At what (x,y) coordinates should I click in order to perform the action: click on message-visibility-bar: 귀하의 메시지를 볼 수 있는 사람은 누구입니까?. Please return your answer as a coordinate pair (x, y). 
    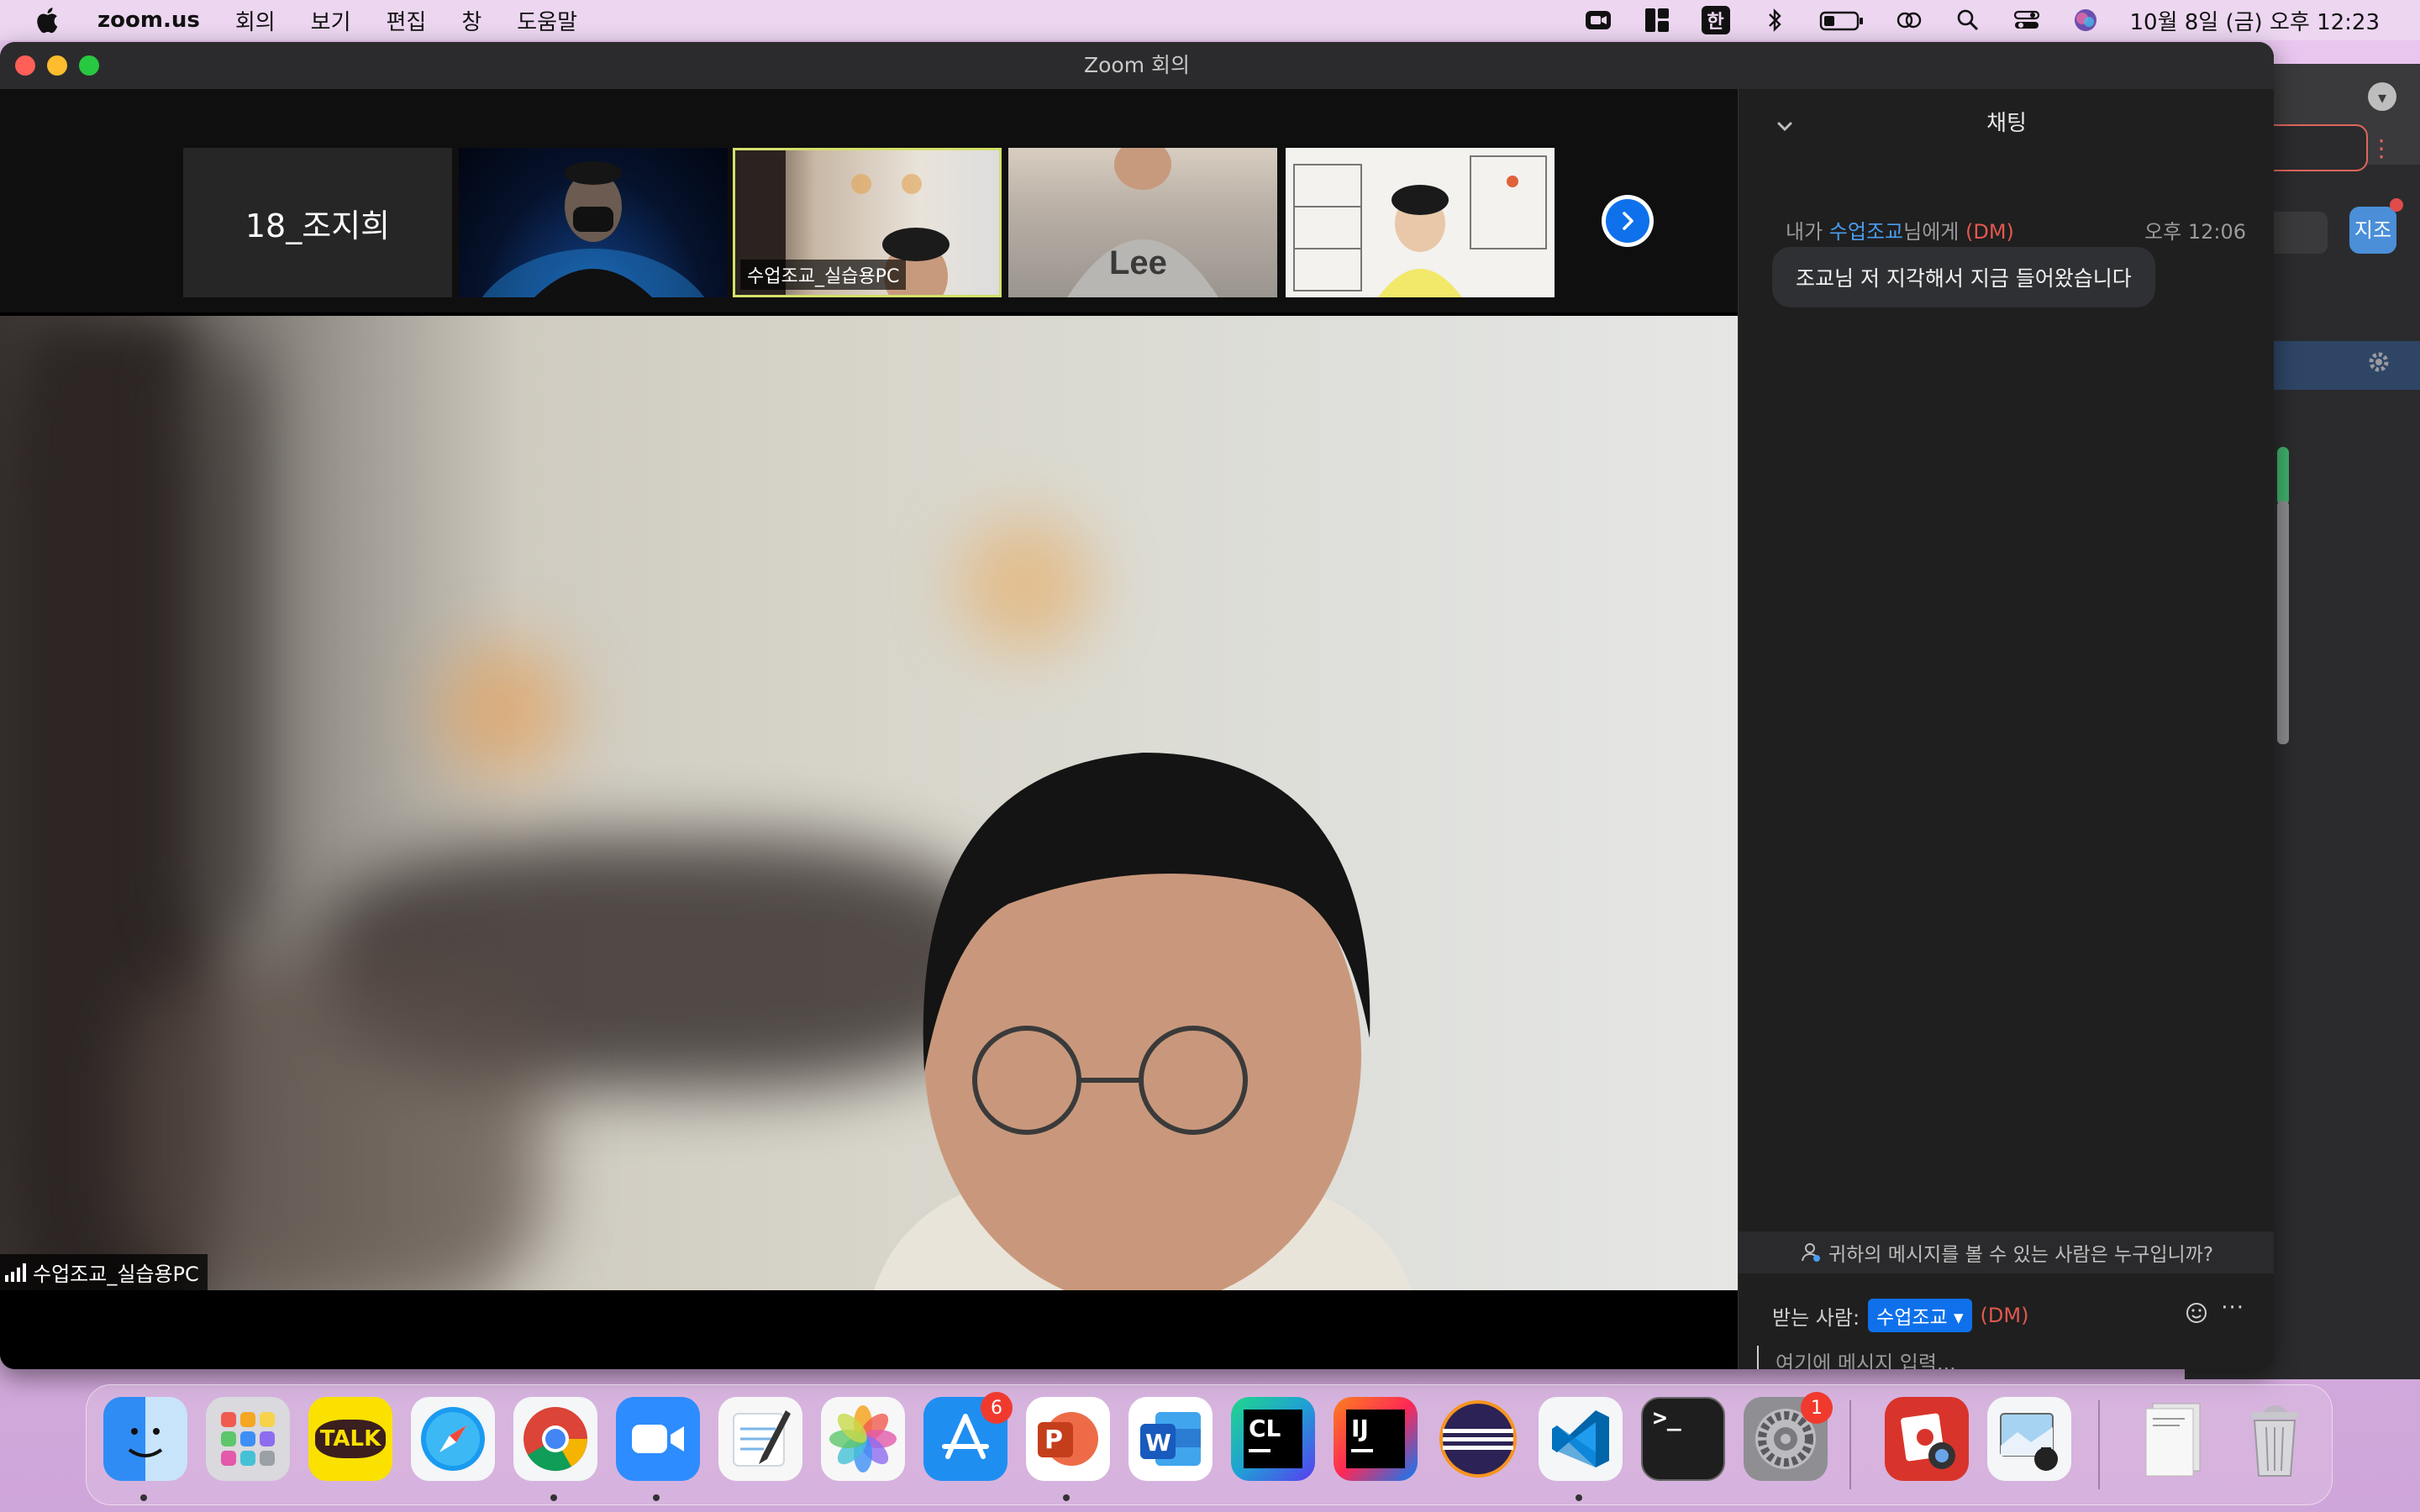
    Looking at the image, I should click on (2006, 1252).